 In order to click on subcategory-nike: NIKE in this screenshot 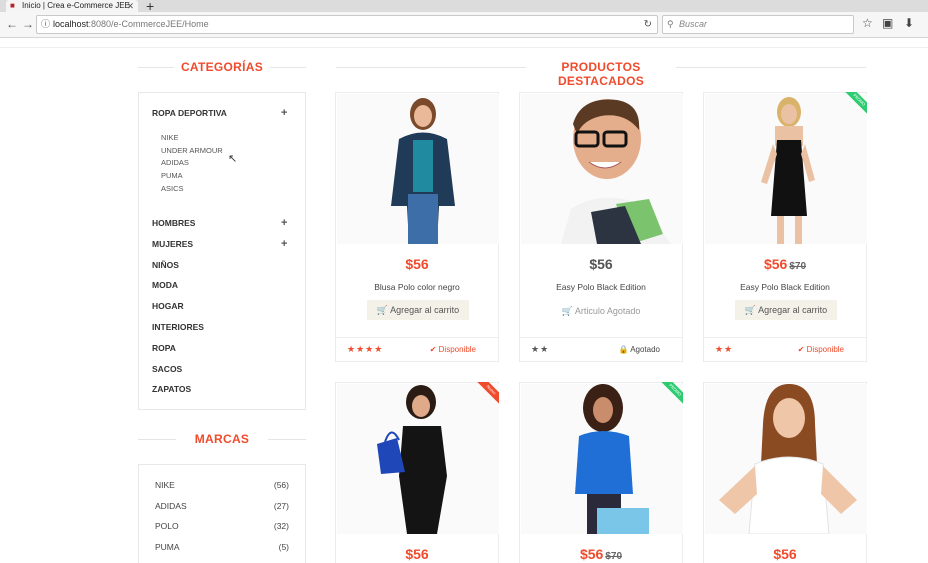, I will do `click(170, 137)`.